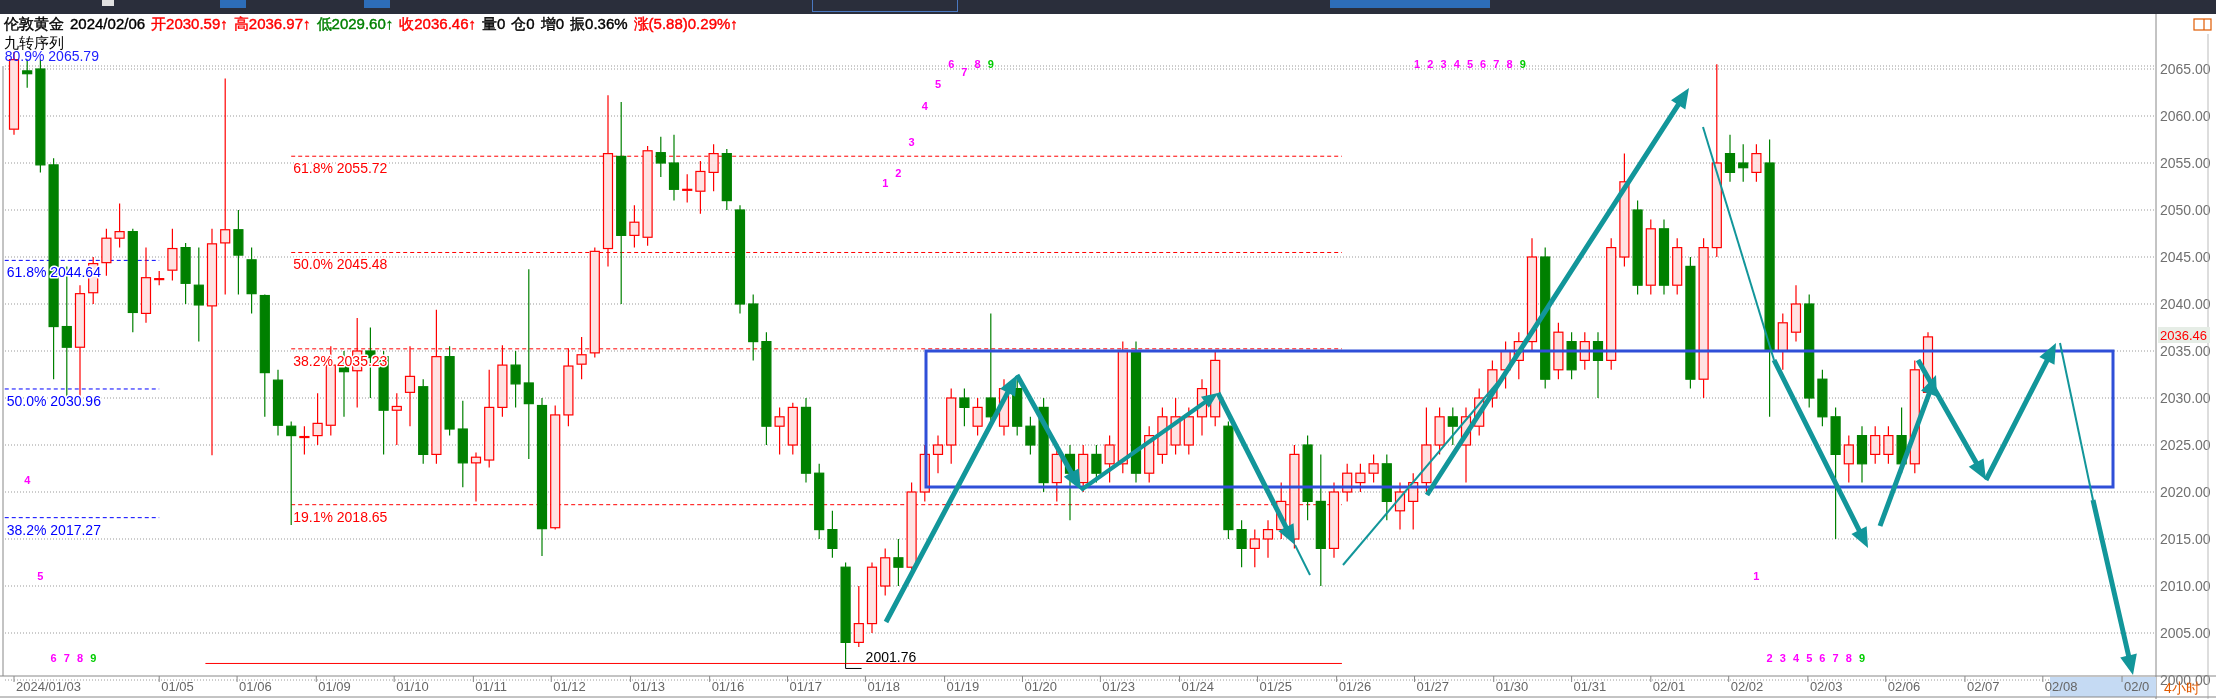 This screenshot has width=2216, height=699. What do you see at coordinates (2185, 116) in the screenshot?
I see `price-axis-label: 2060.00` at bounding box center [2185, 116].